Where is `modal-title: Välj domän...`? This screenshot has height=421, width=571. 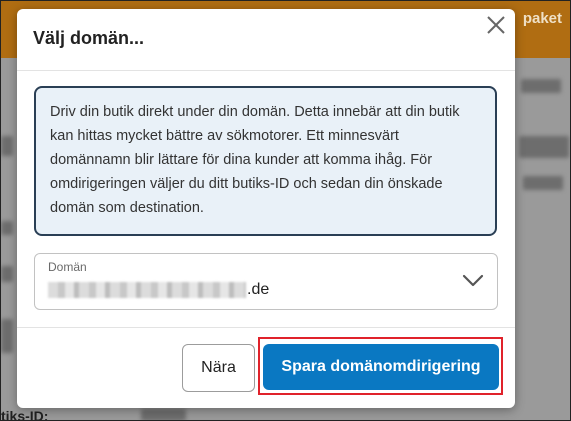 modal-title: Välj domän... is located at coordinates (89, 38).